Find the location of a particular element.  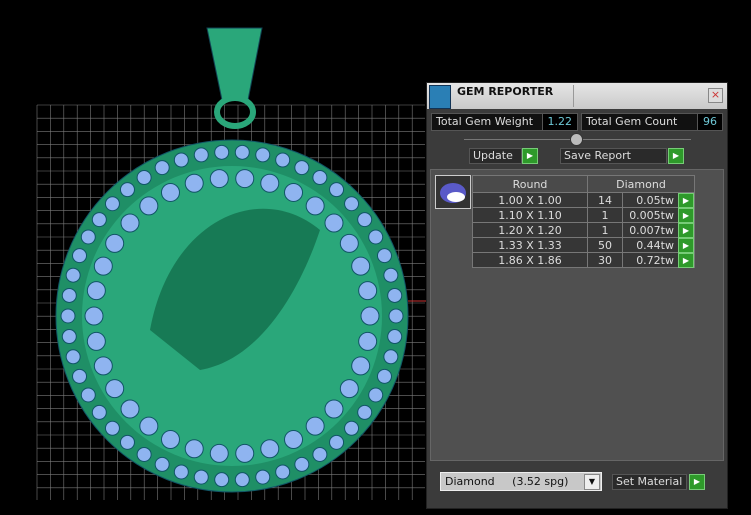

table-row: 1.10 X 1.10 1 0.005tw ▶ is located at coordinates (583, 215).